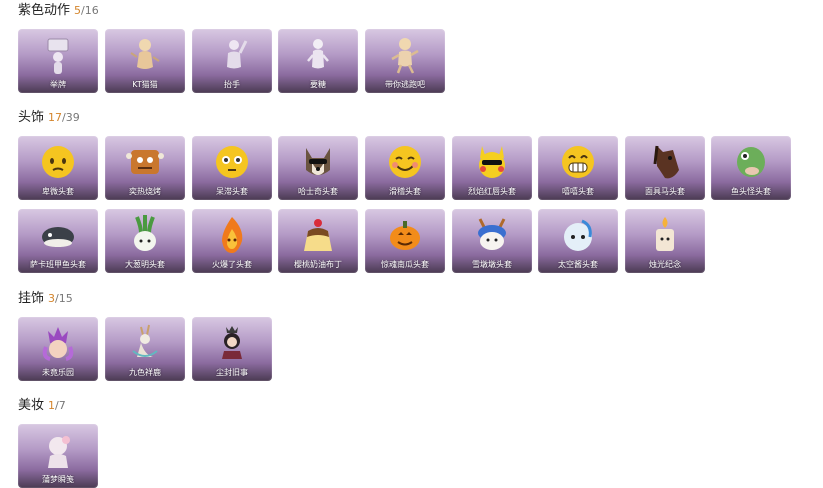 Image resolution: width=823 pixels, height=488 pixels. What do you see at coordinates (318, 235) in the screenshot?
I see `pudding-icon` at bounding box center [318, 235].